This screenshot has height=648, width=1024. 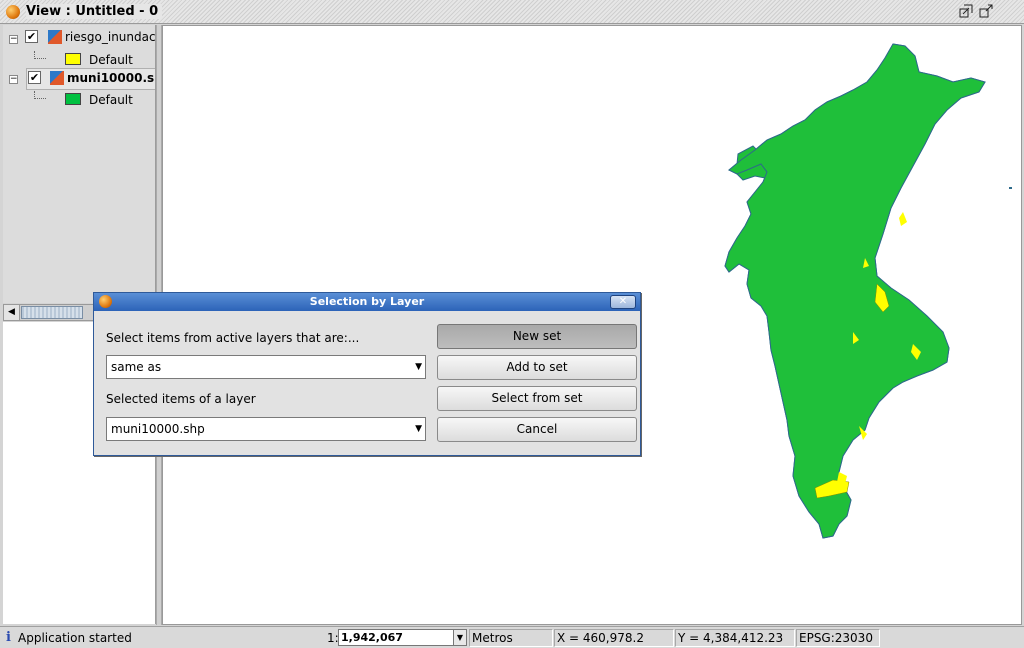 What do you see at coordinates (396, 637) in the screenshot?
I see `scale-input: 1,942,067` at bounding box center [396, 637].